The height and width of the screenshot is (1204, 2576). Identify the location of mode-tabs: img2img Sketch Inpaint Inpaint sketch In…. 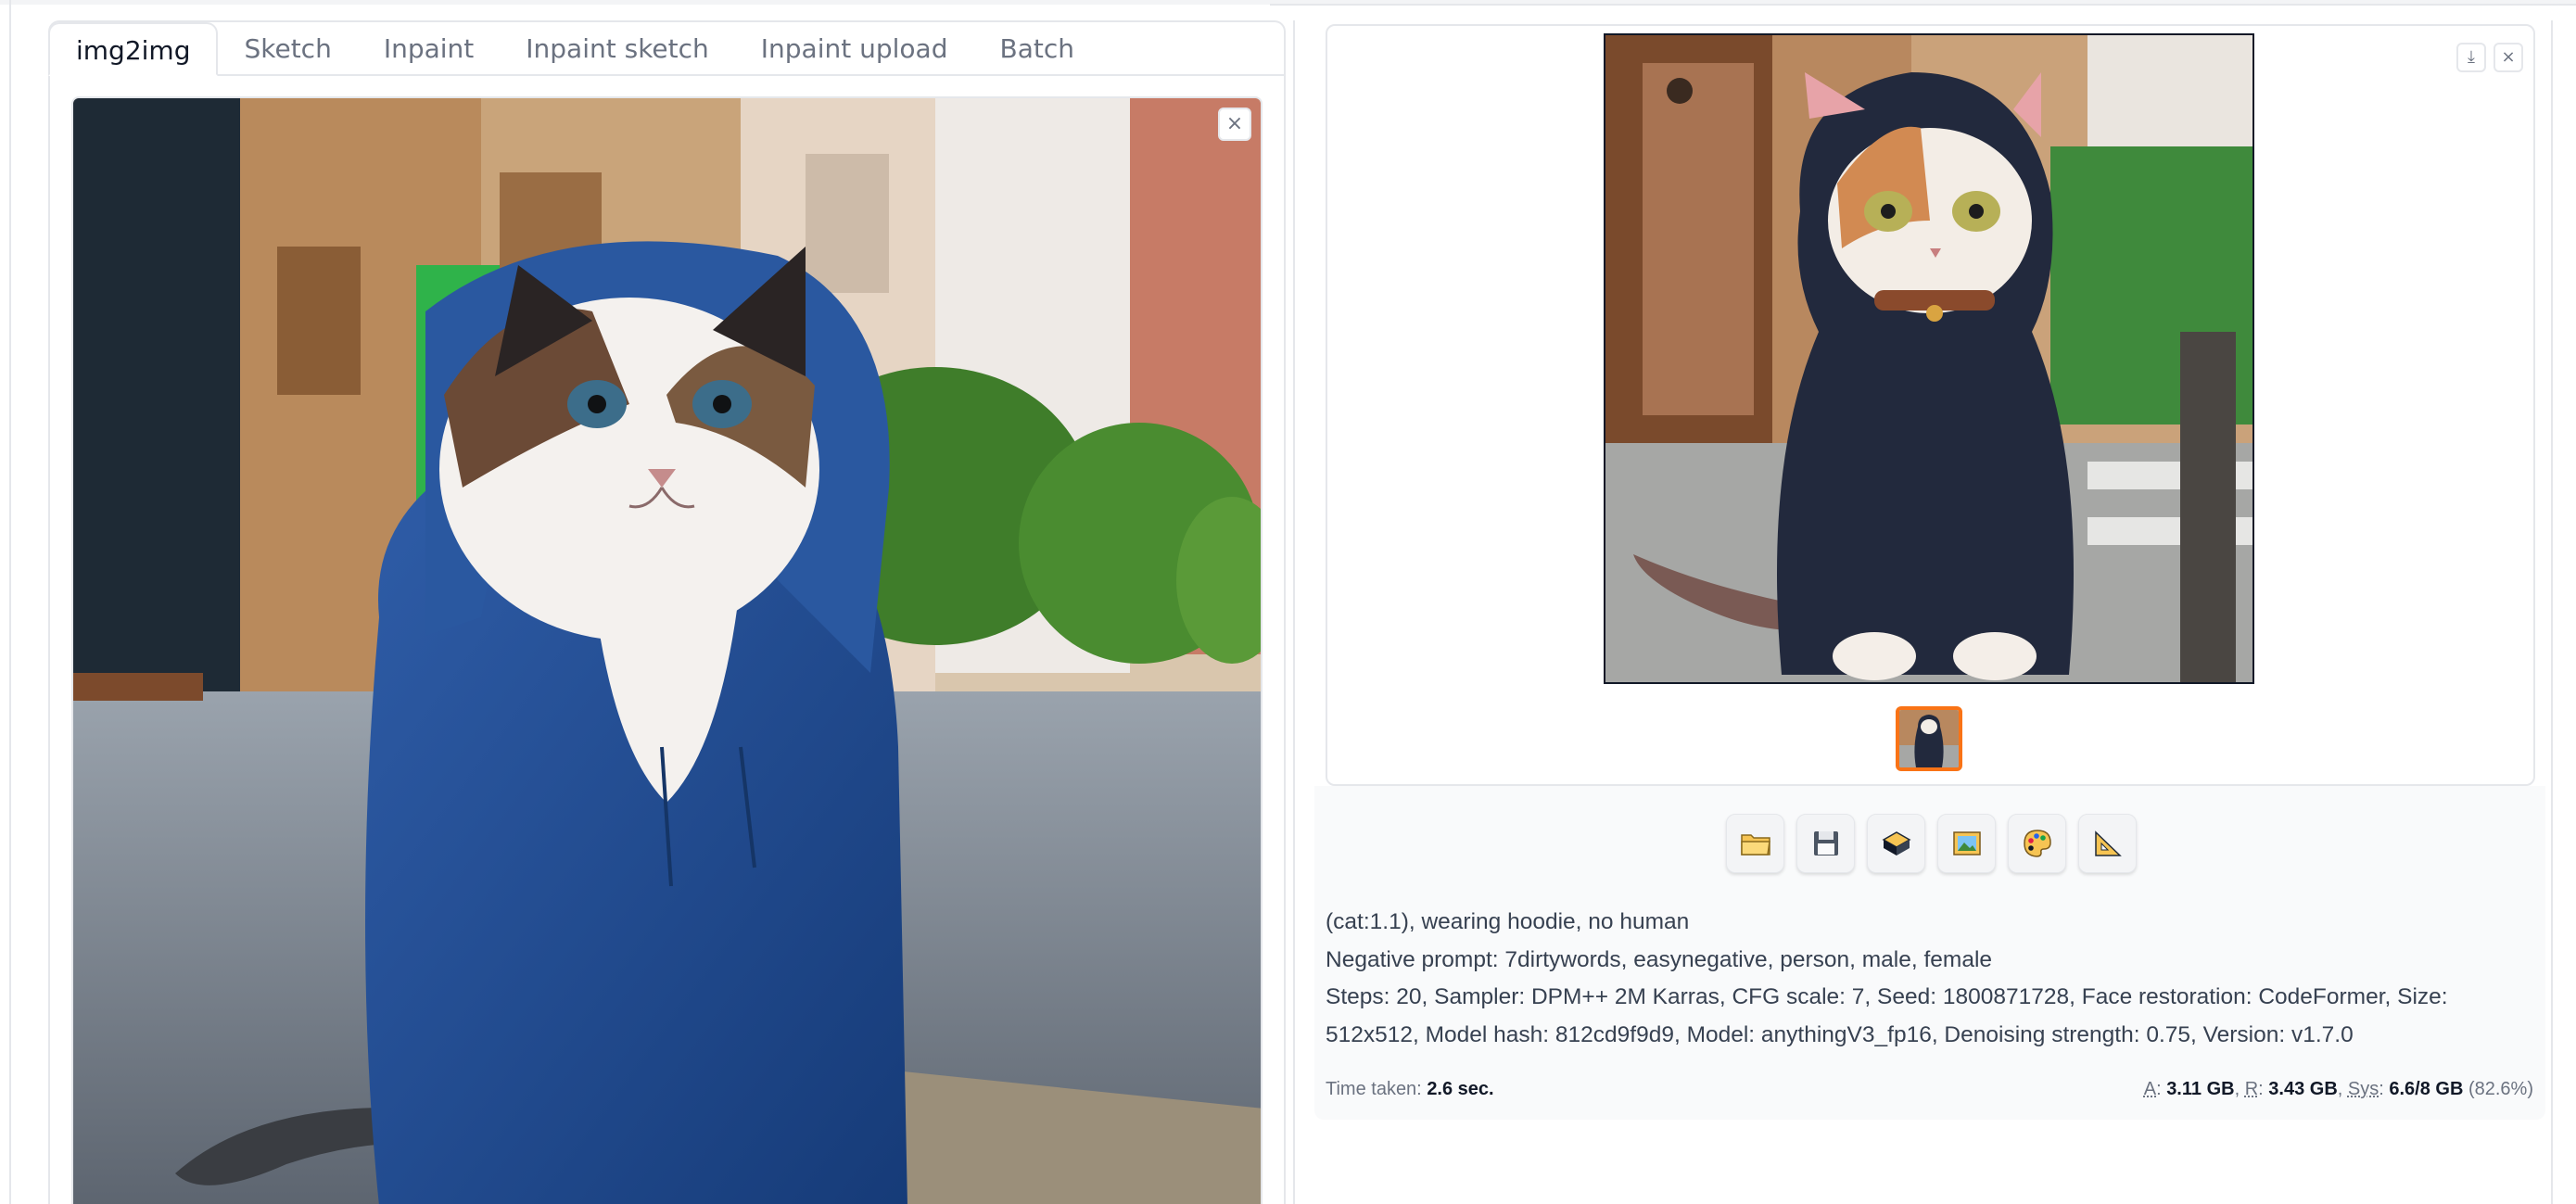
(667, 48).